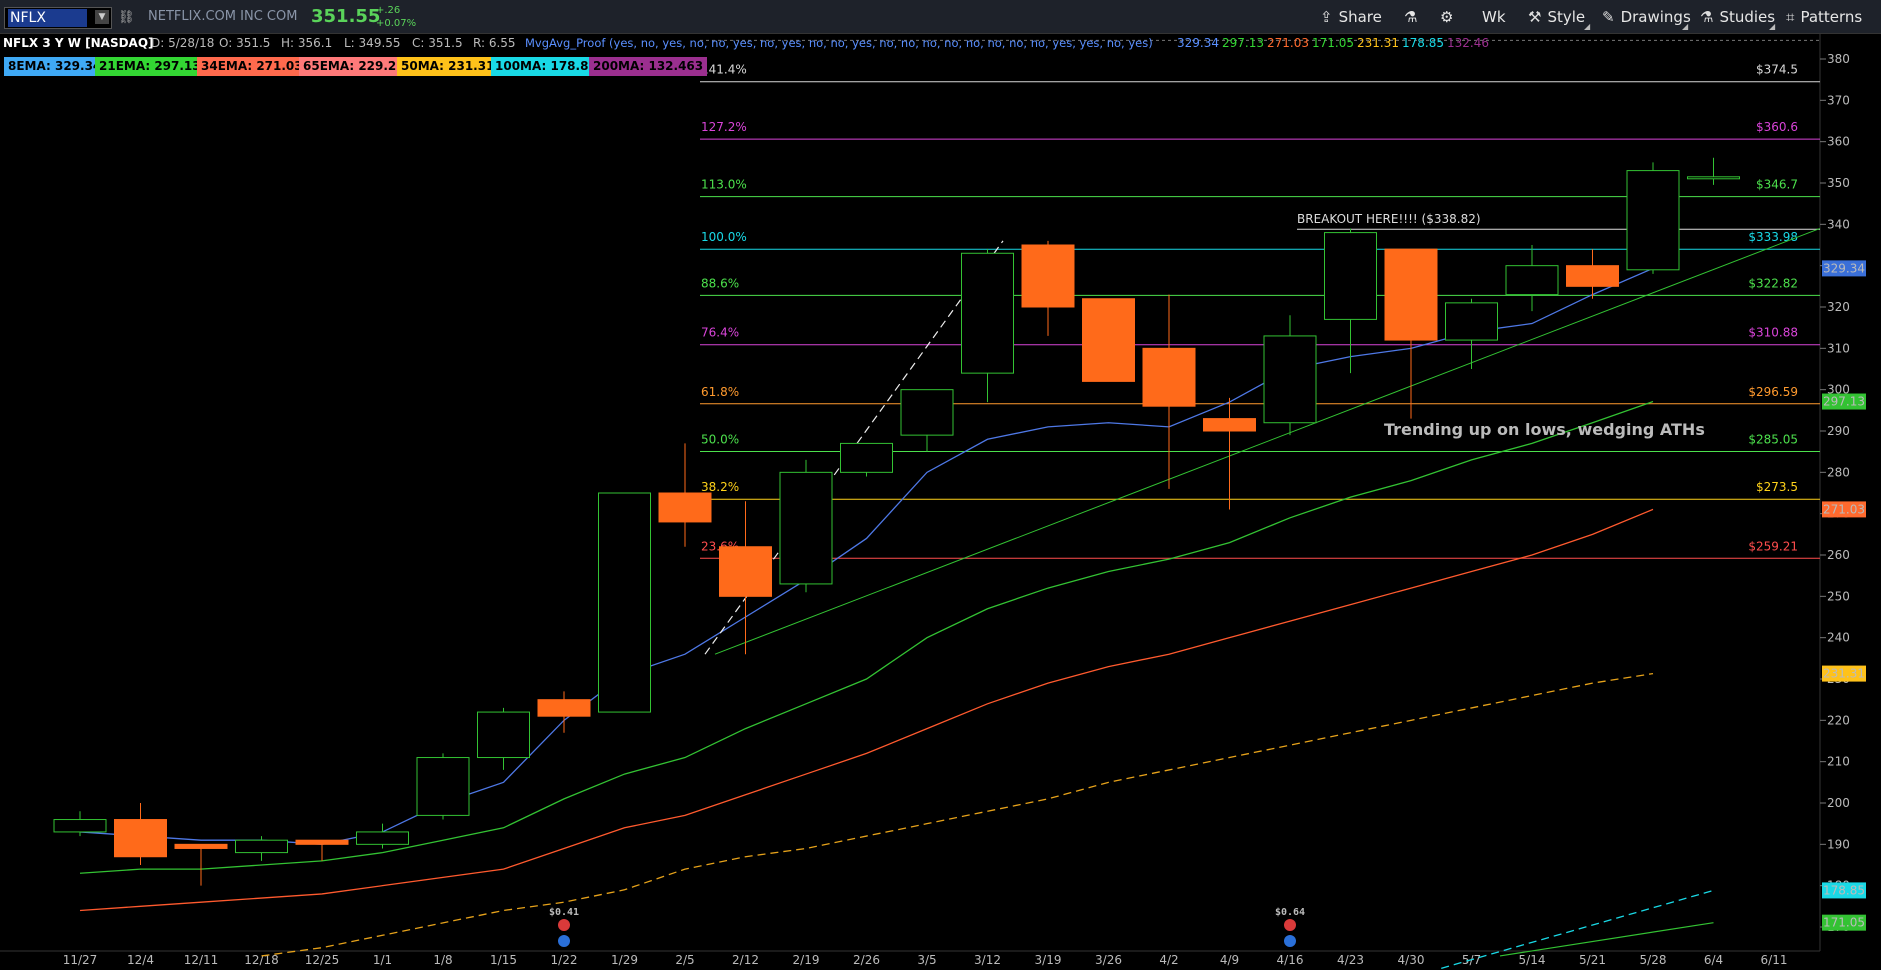  What do you see at coordinates (150, 66) in the screenshot?
I see `ma-tag: 21EMA: 297.13` at bounding box center [150, 66].